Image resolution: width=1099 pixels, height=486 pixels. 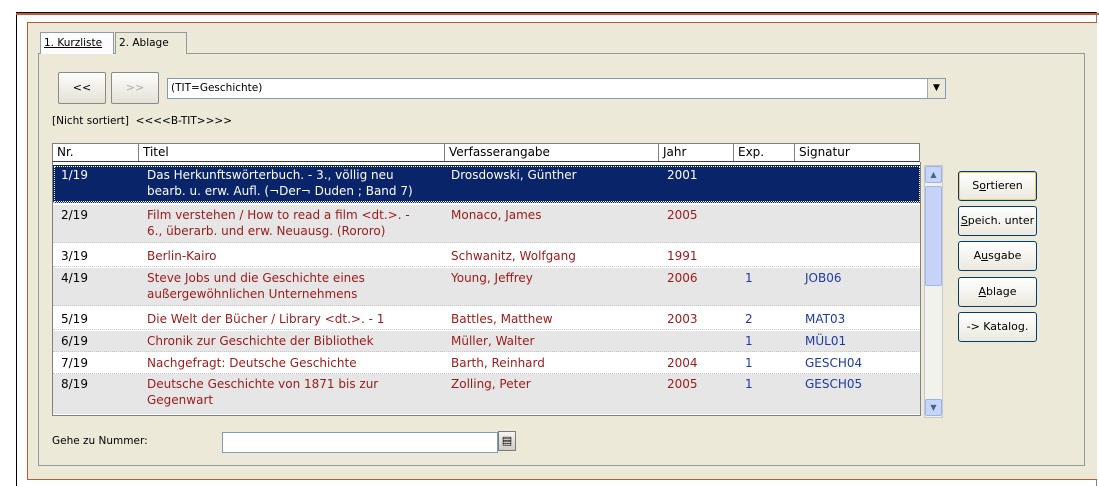 I want to click on cell-nr: 8/19, so click(x=74, y=384).